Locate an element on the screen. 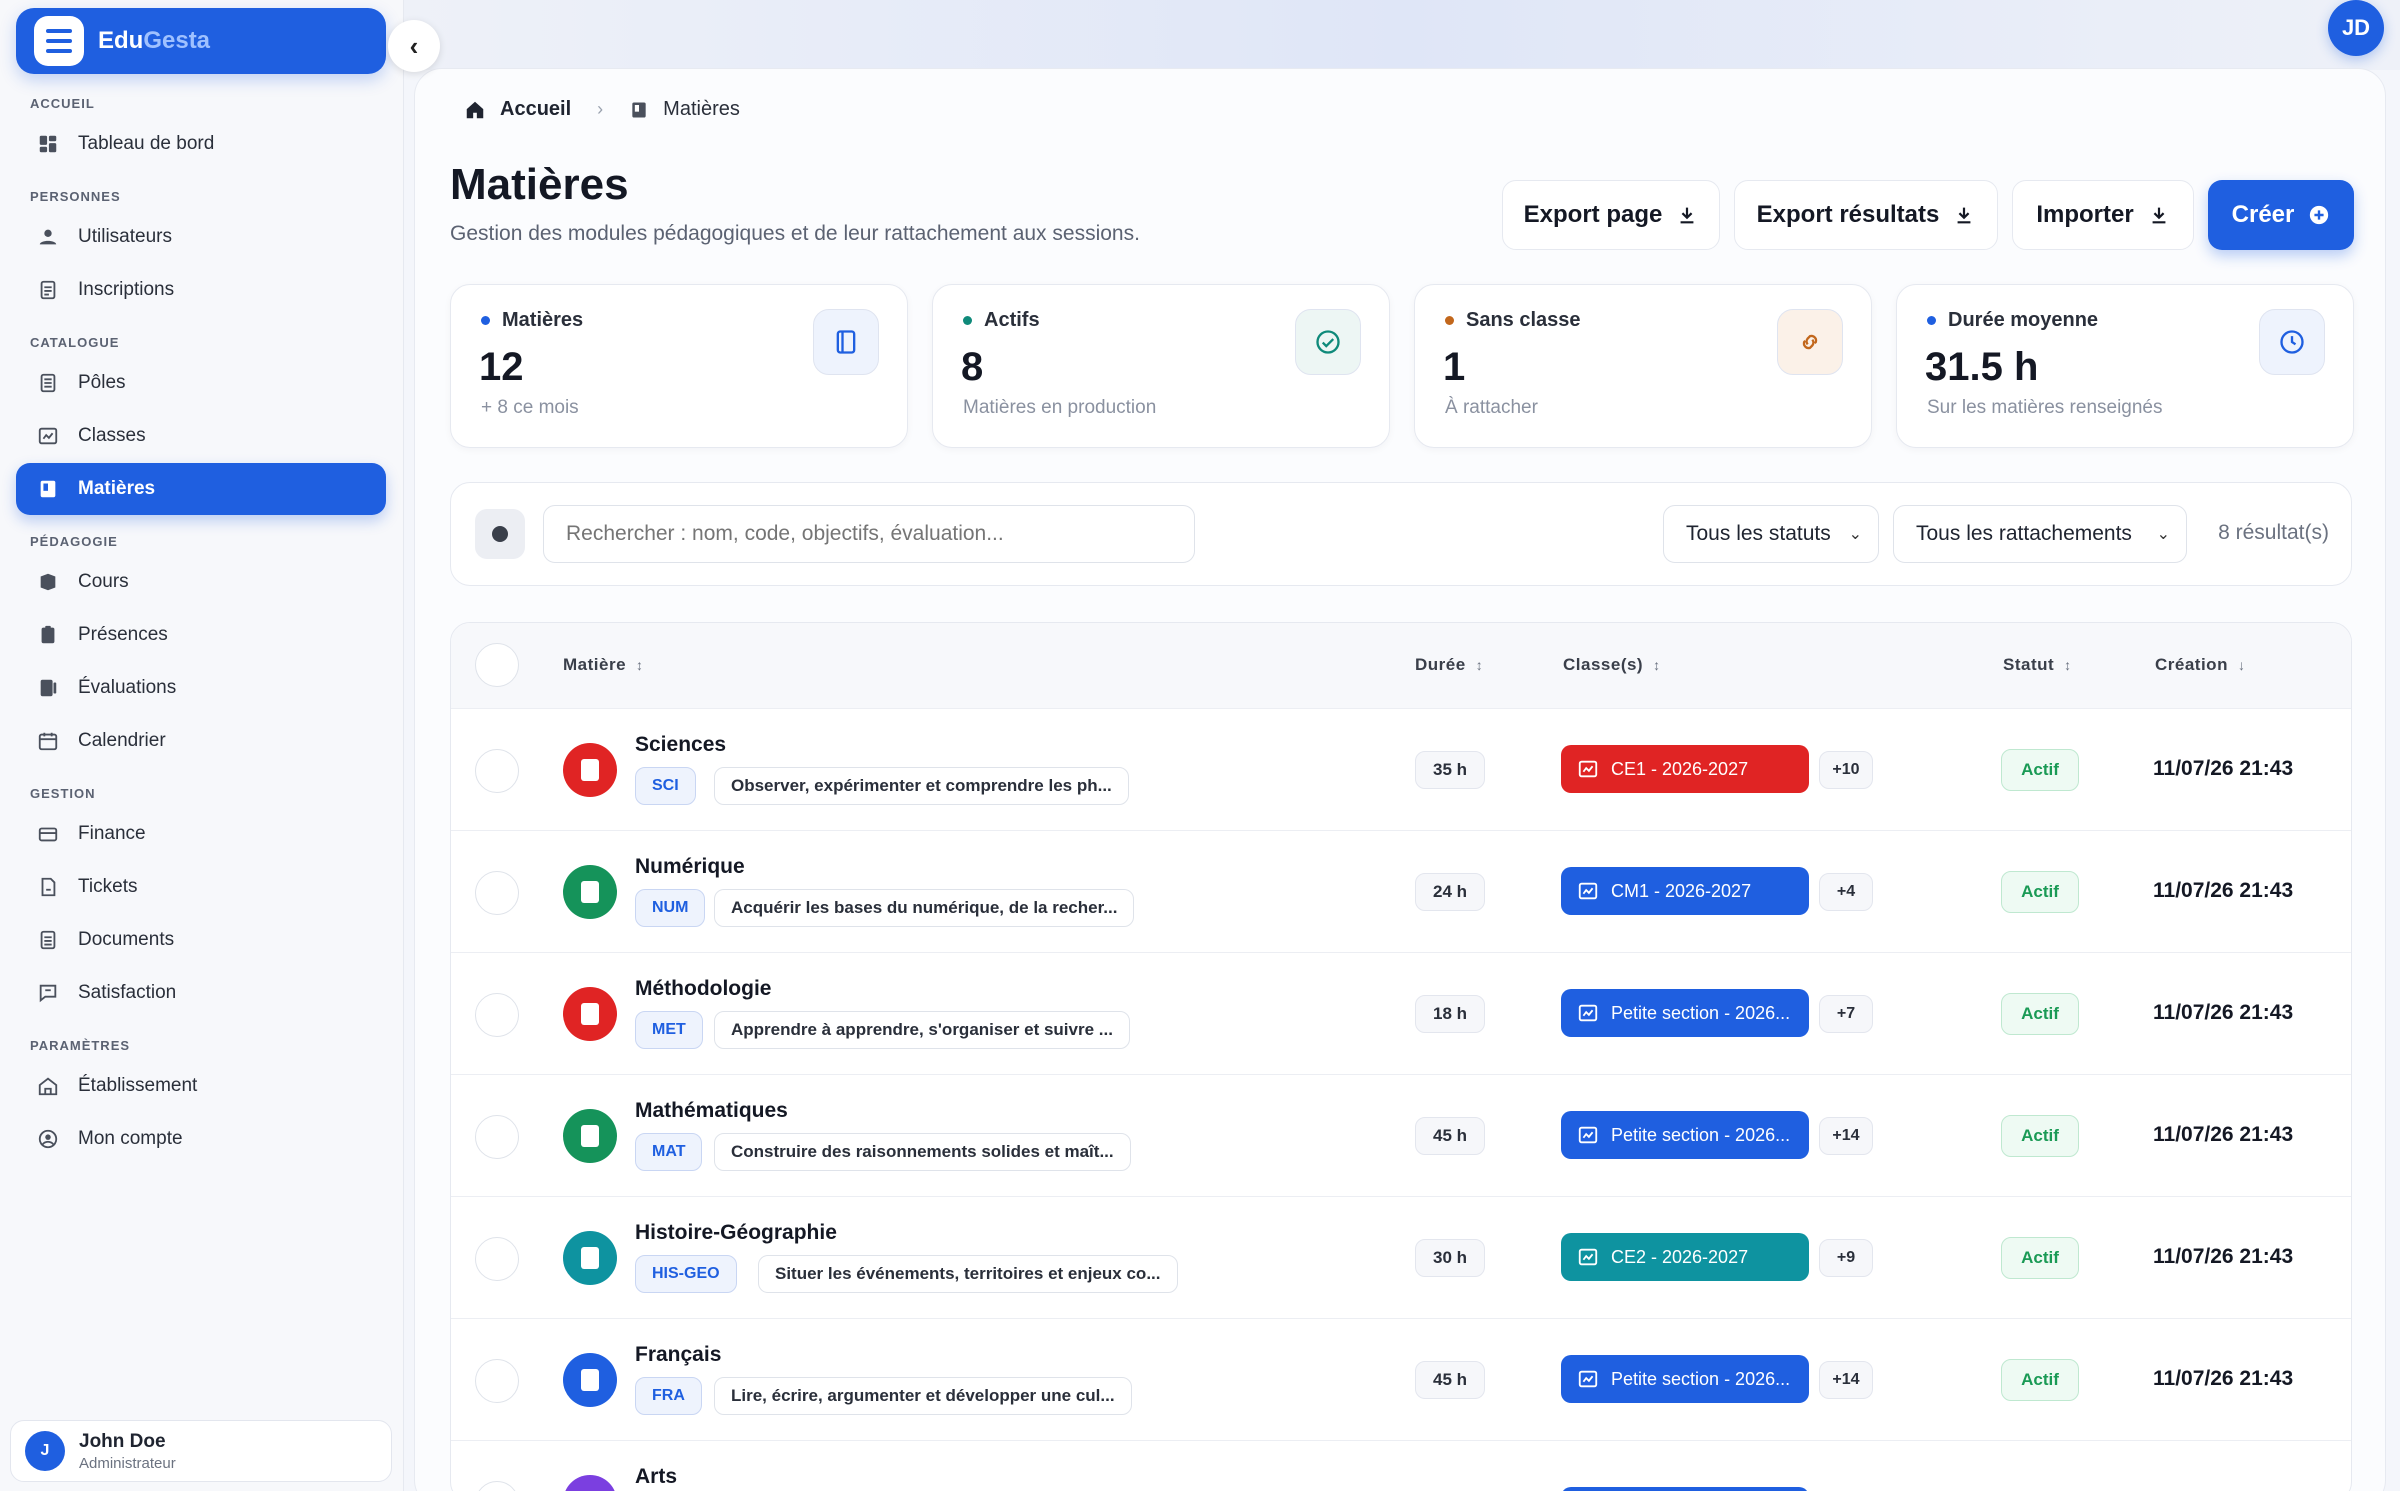 This screenshot has height=1491, width=2400. sidebar-item-list: Pôles is located at coordinates (201, 383).